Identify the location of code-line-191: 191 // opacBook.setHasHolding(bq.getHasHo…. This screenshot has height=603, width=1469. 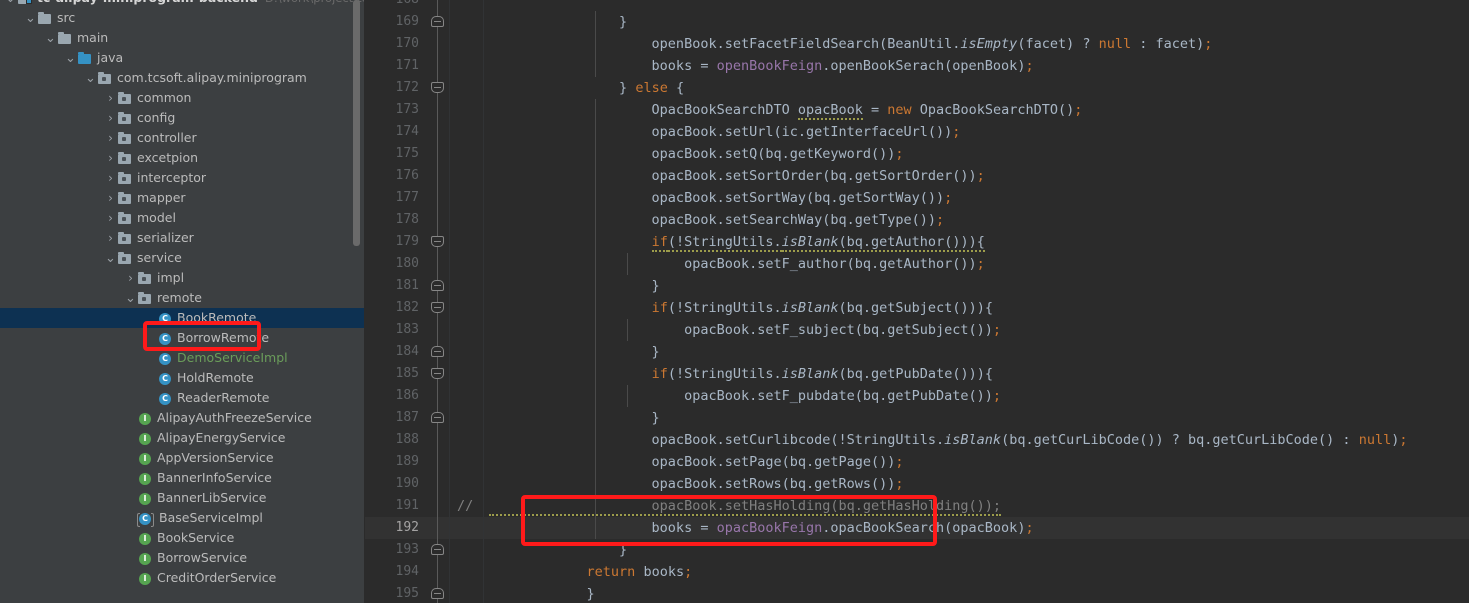
(917, 506).